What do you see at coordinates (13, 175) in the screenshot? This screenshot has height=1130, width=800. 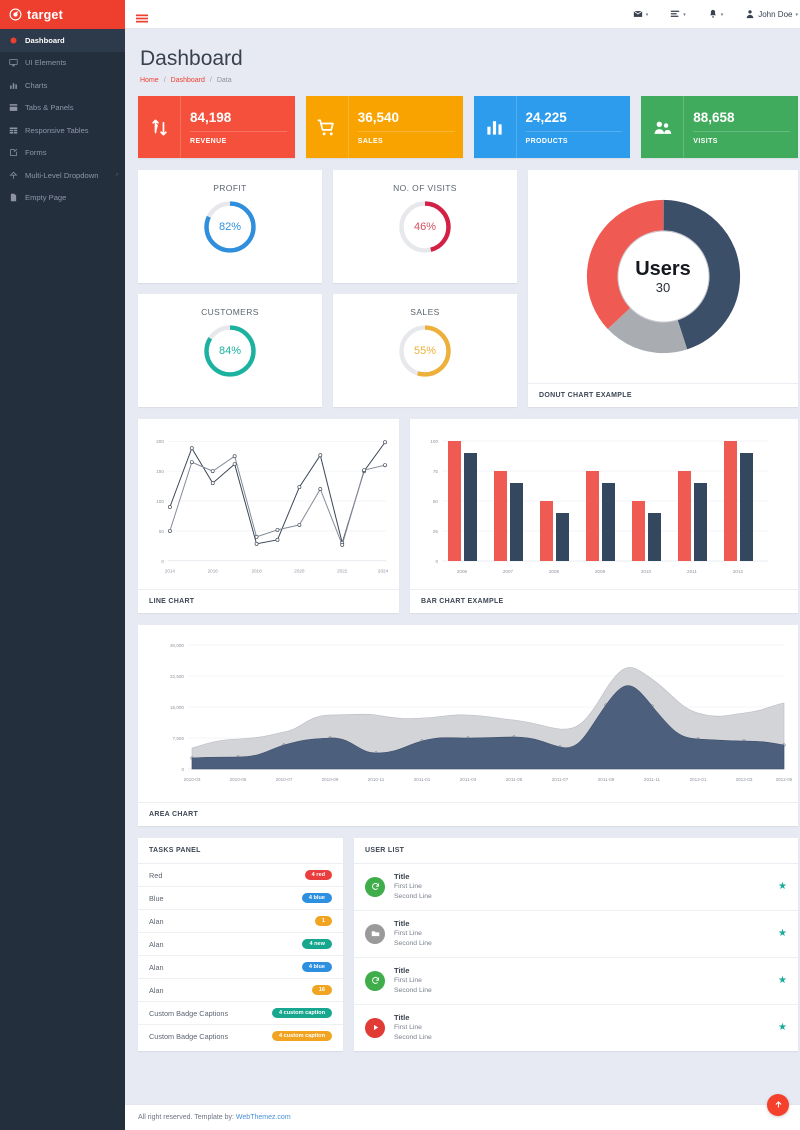 I see `sitemap-icon` at bounding box center [13, 175].